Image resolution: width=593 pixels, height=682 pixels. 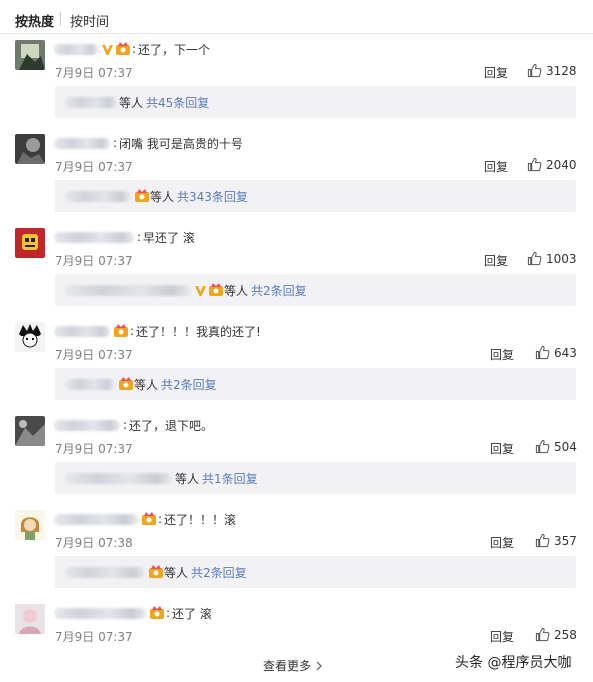 I want to click on like-count: 2040, so click(x=561, y=164).